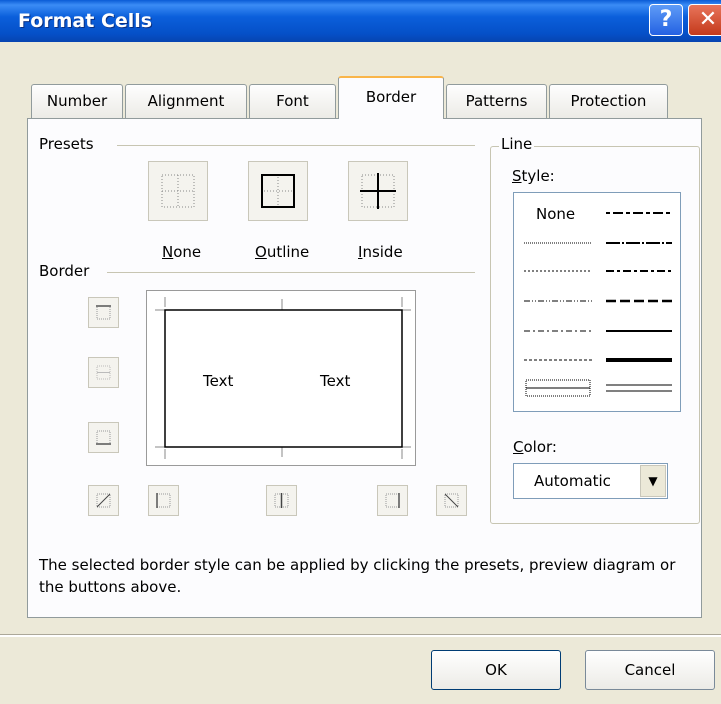 The width and height of the screenshot is (721, 704). I want to click on border-preview-diagram, so click(281, 378).